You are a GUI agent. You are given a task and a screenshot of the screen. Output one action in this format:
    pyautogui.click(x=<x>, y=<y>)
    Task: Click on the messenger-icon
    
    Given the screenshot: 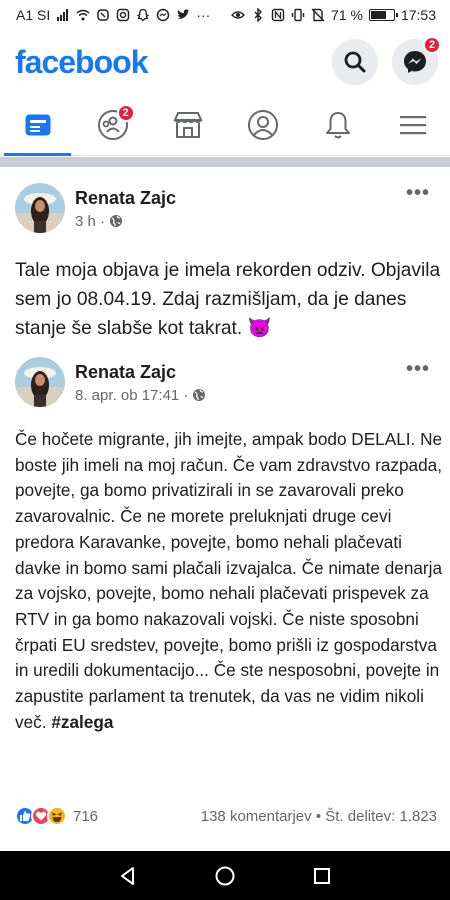 What is the action you would take?
    pyautogui.click(x=415, y=62)
    